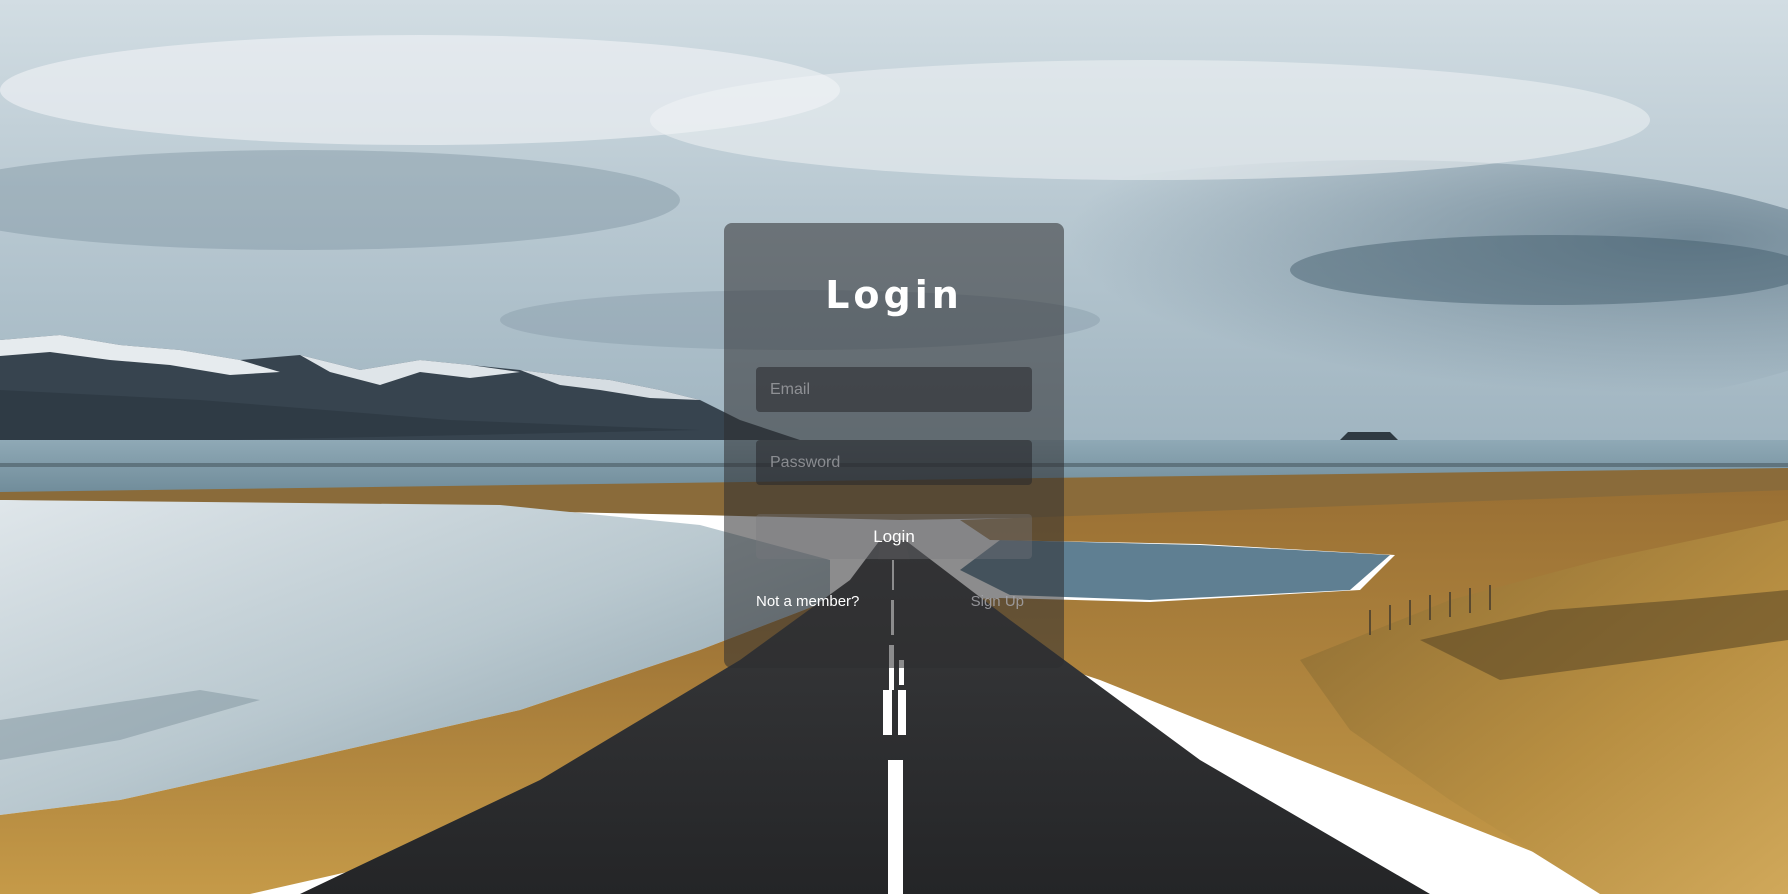 The height and width of the screenshot is (894, 1788). Describe the element at coordinates (894, 389) in the screenshot. I see `email-input` at that location.